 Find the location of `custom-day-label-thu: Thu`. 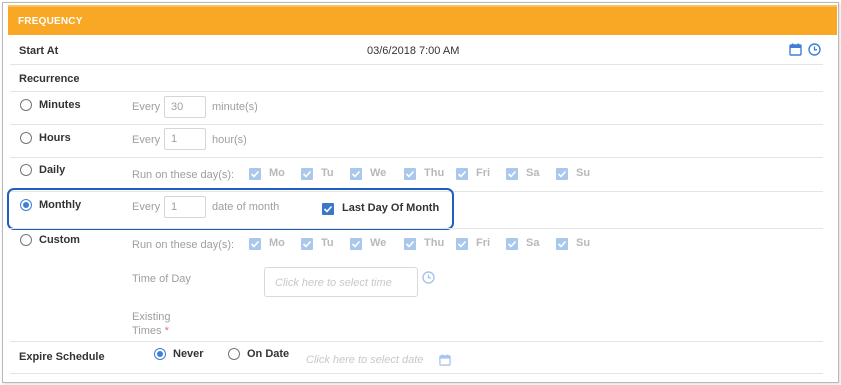

custom-day-label-thu: Thu is located at coordinates (434, 243).